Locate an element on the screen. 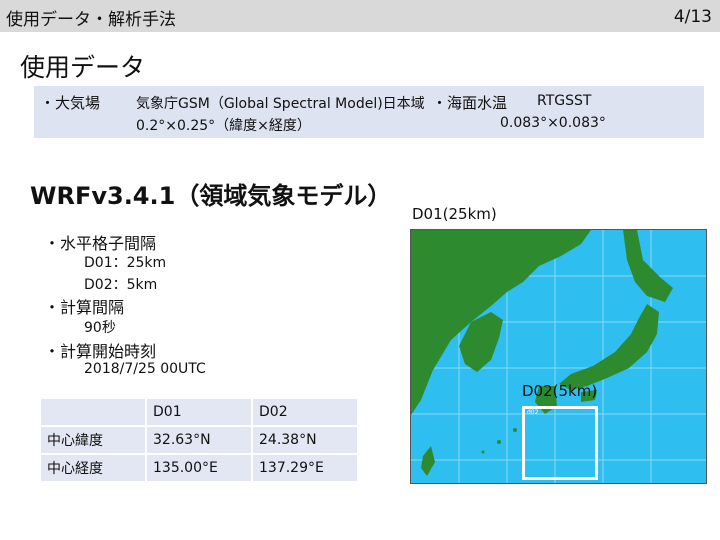  grid-d01-value: D01：25km is located at coordinates (125, 263).